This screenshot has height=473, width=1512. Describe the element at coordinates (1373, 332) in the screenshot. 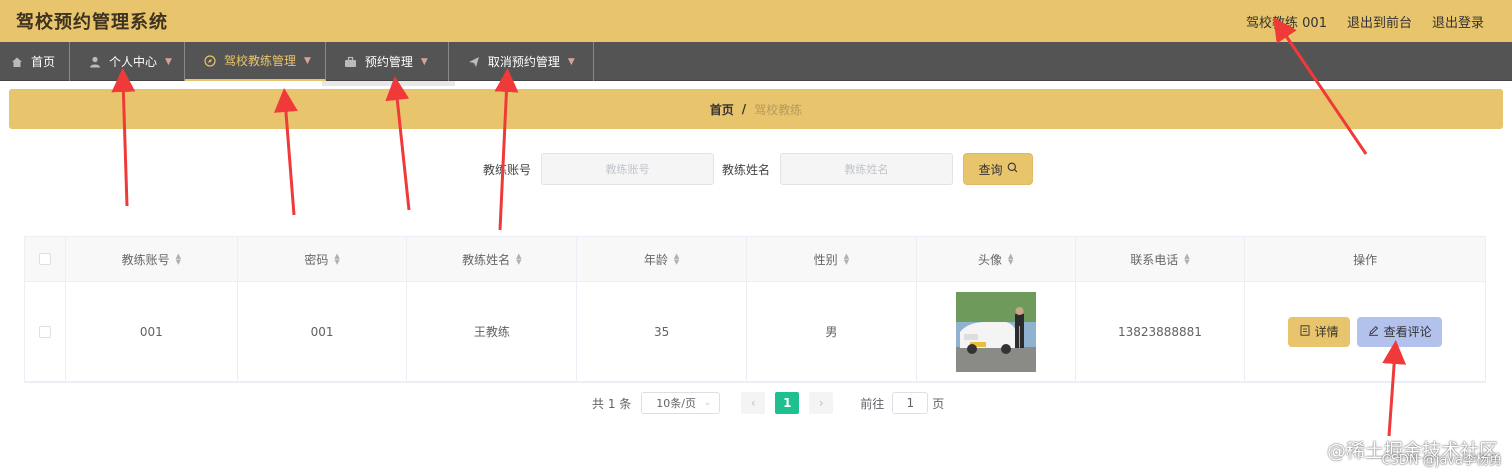

I see `edit-pencil-icon` at that location.